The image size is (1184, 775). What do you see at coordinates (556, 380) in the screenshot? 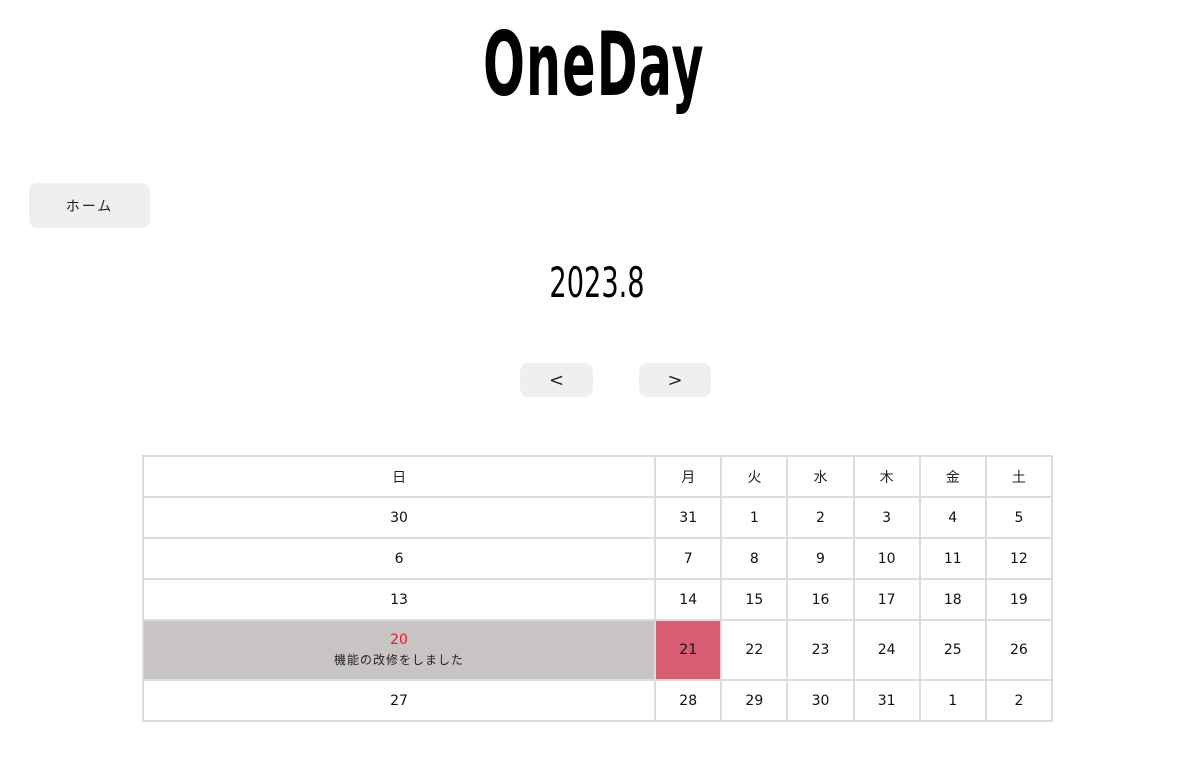
I see `prev-month-button: <` at bounding box center [556, 380].